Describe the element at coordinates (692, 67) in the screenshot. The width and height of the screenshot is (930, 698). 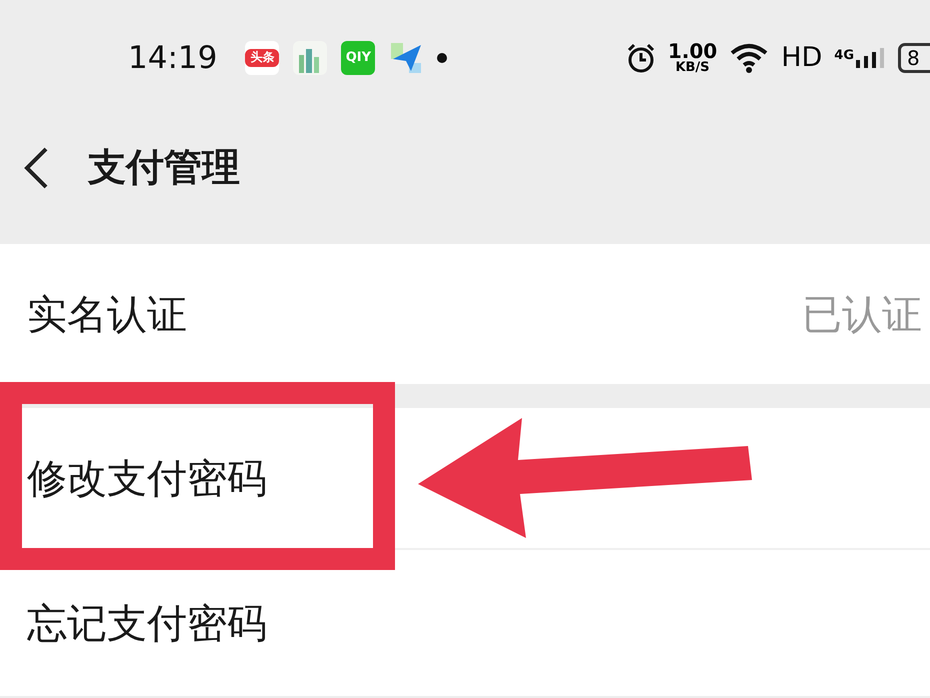
I see `speed-unit: KB/S` at that location.